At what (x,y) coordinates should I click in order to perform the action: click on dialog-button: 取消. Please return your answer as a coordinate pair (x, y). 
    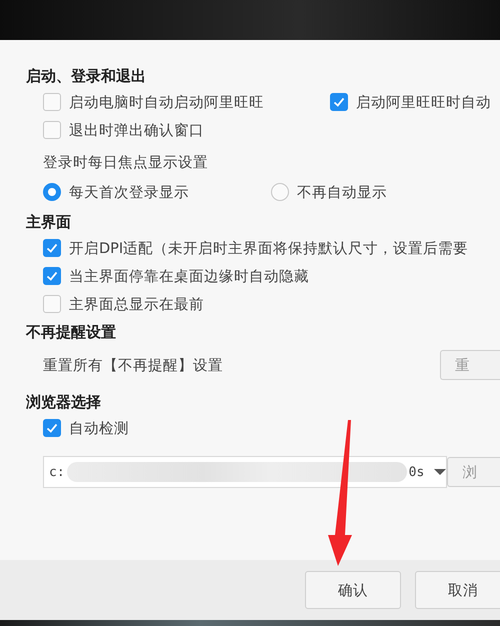
    Looking at the image, I should click on (457, 590).